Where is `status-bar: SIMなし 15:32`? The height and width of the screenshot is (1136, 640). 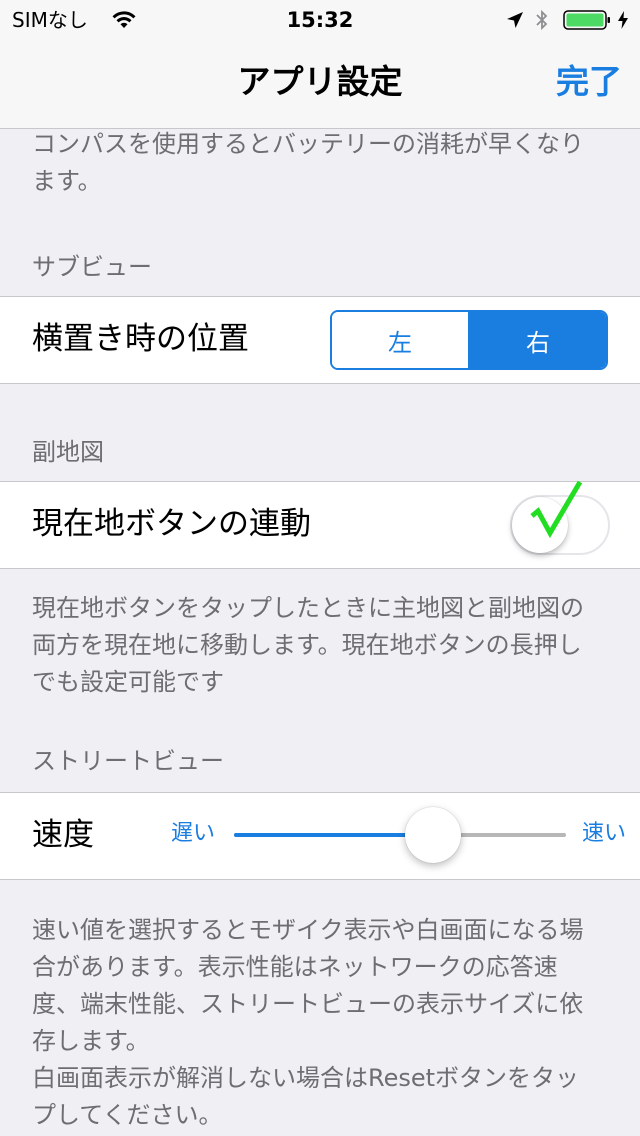
status-bar: SIMなし 15:32 is located at coordinates (320, 20).